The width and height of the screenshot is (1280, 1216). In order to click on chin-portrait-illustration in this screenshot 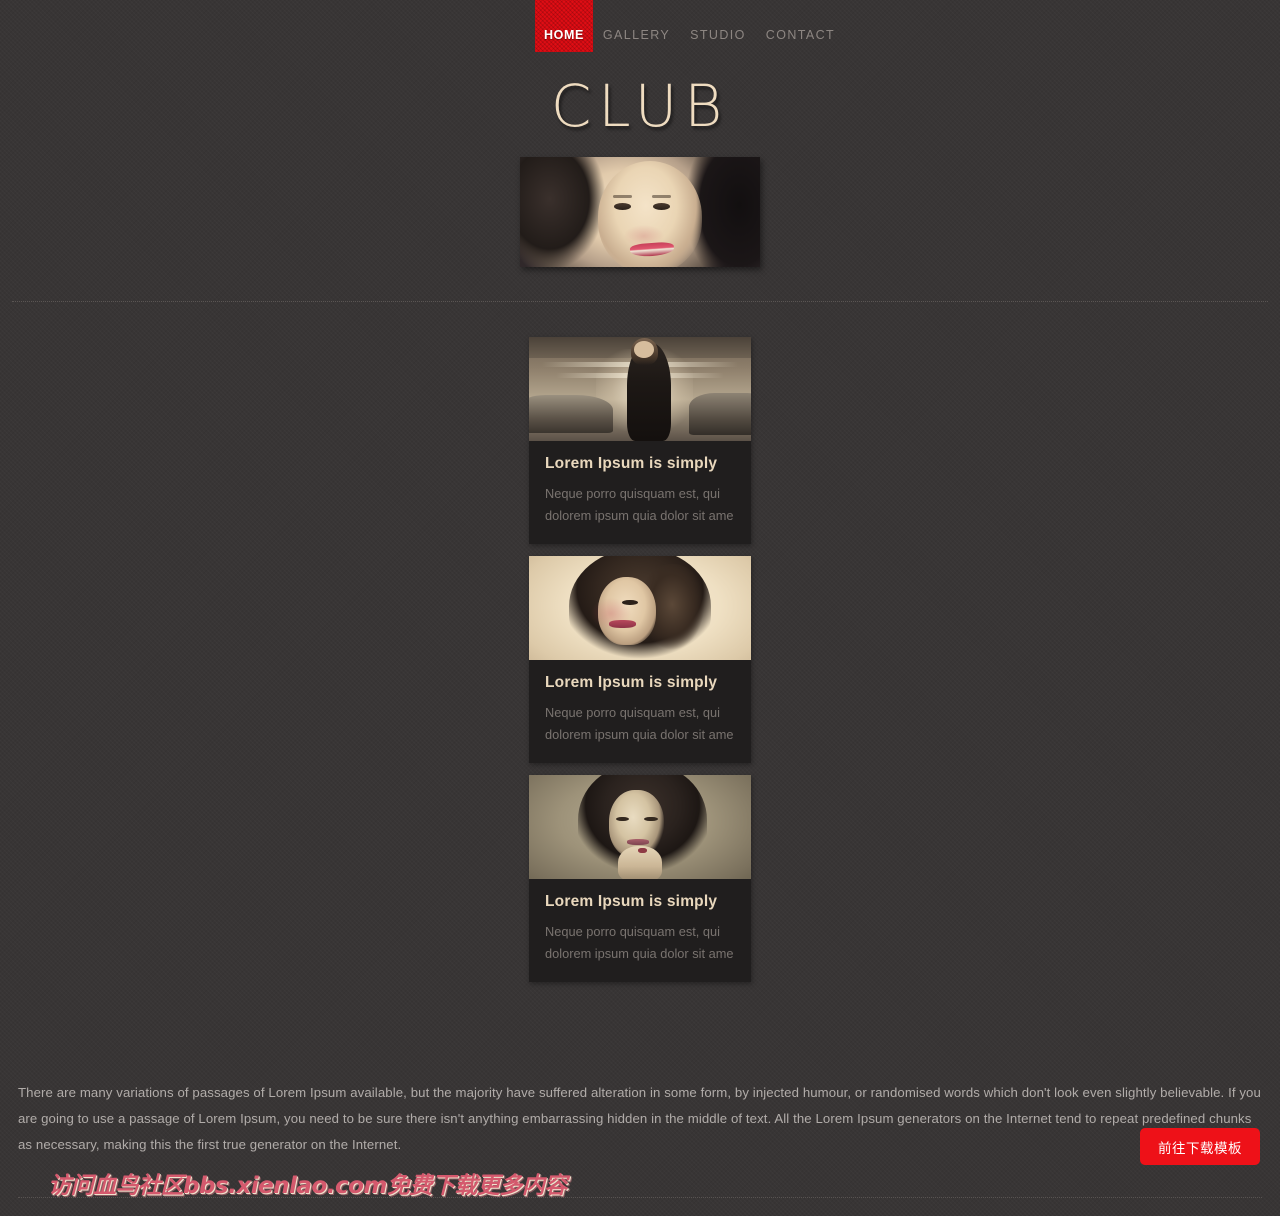, I will do `click(640, 827)`.